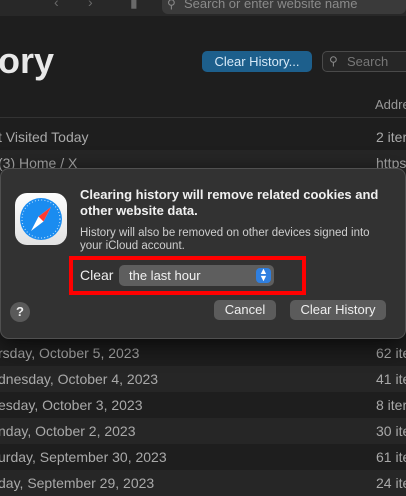 The width and height of the screenshot is (406, 496). What do you see at coordinates (70, 353) in the screenshot?
I see `list-item-title: rsday, October 5, 2023` at bounding box center [70, 353].